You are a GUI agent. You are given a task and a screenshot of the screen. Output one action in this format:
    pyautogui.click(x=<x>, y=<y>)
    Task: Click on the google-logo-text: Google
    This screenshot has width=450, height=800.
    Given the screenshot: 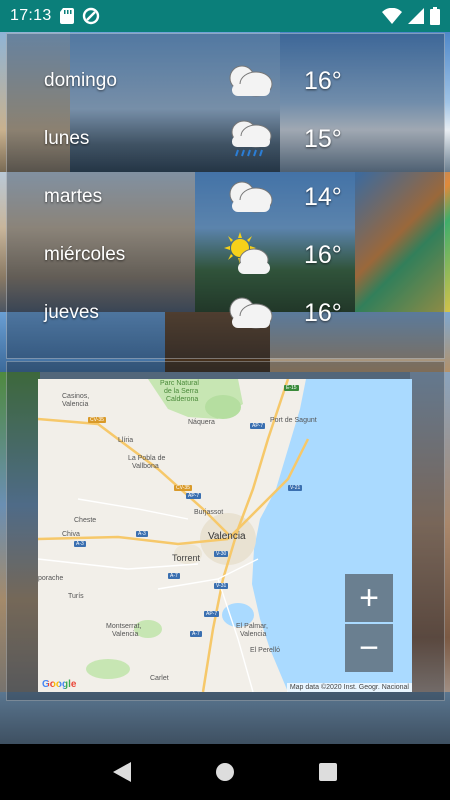 What is the action you would take?
    pyautogui.click(x=59, y=684)
    